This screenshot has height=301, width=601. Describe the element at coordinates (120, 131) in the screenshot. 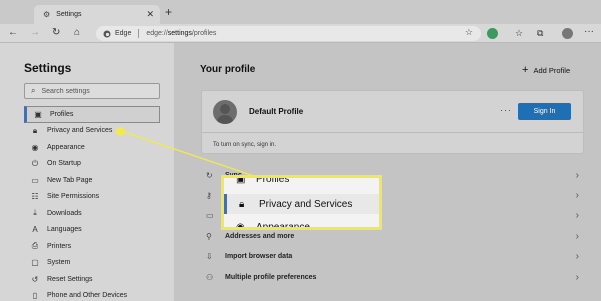

I see `callout-dot` at that location.